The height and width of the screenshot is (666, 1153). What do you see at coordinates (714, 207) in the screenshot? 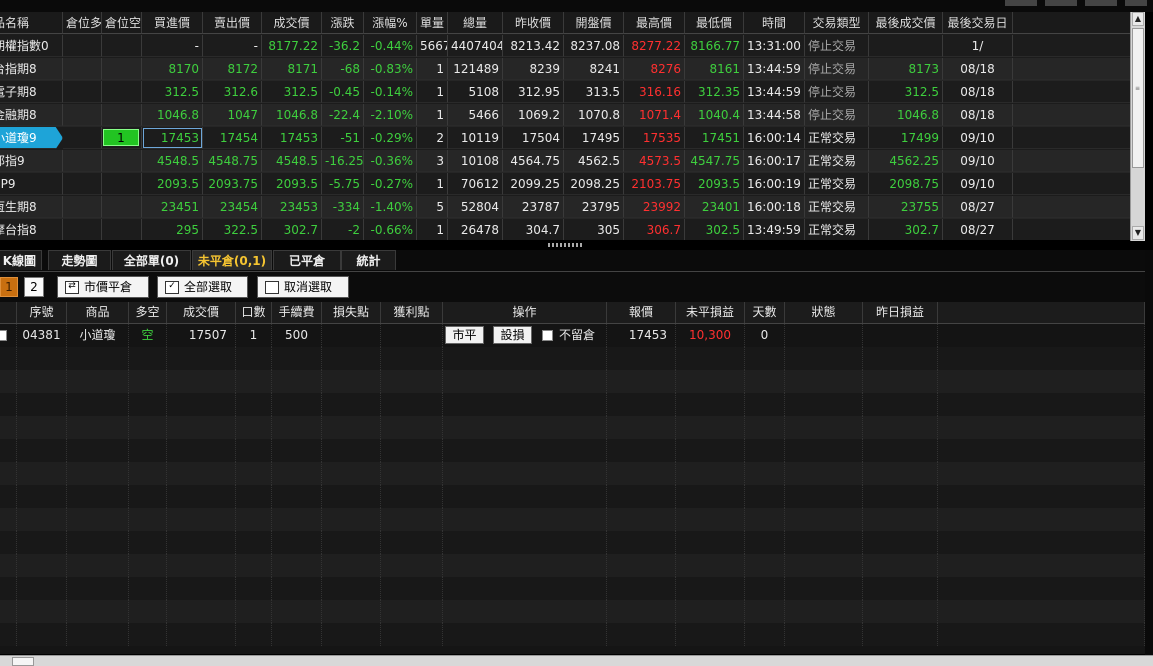
I see `low-cell: 23401` at bounding box center [714, 207].